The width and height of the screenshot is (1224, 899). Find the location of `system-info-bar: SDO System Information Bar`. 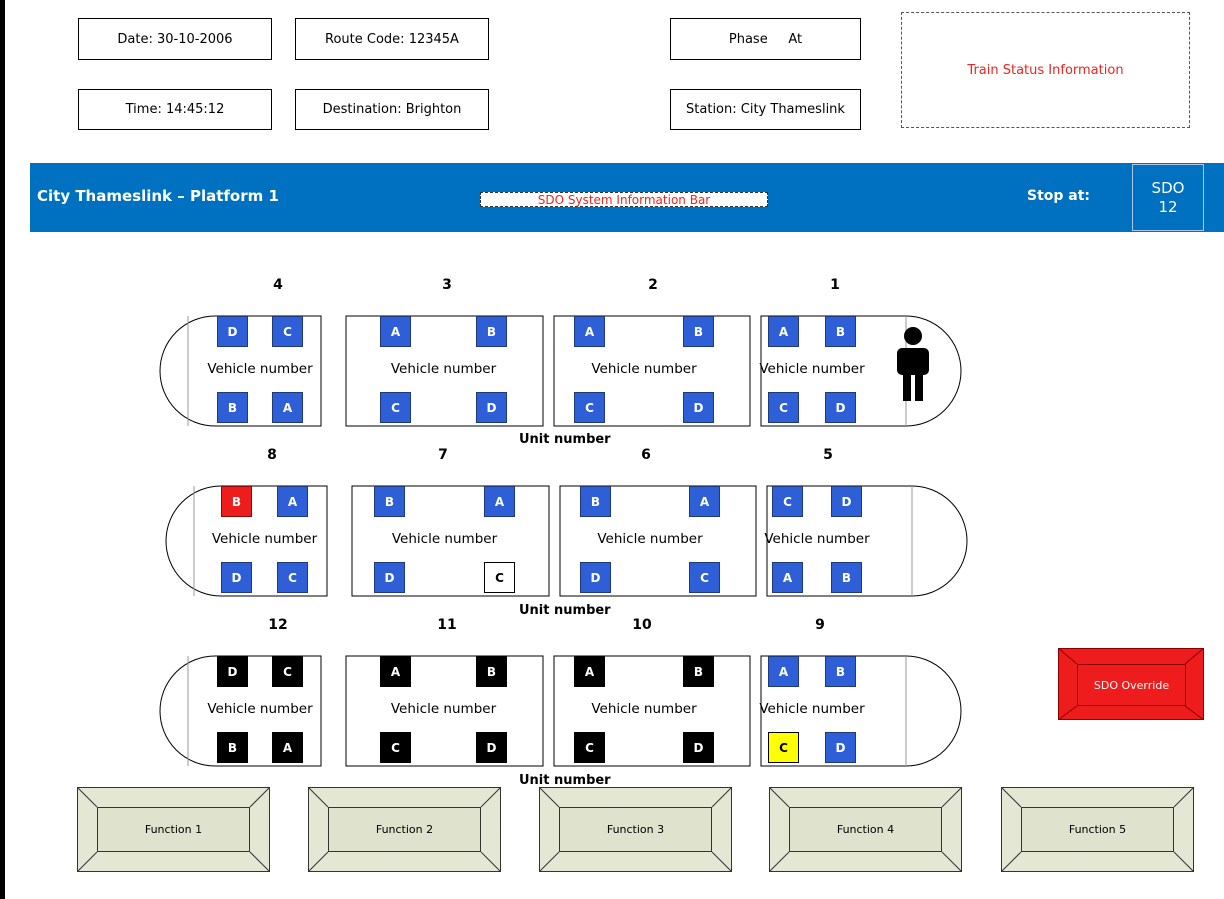

system-info-bar: SDO System Information Bar is located at coordinates (624, 199).